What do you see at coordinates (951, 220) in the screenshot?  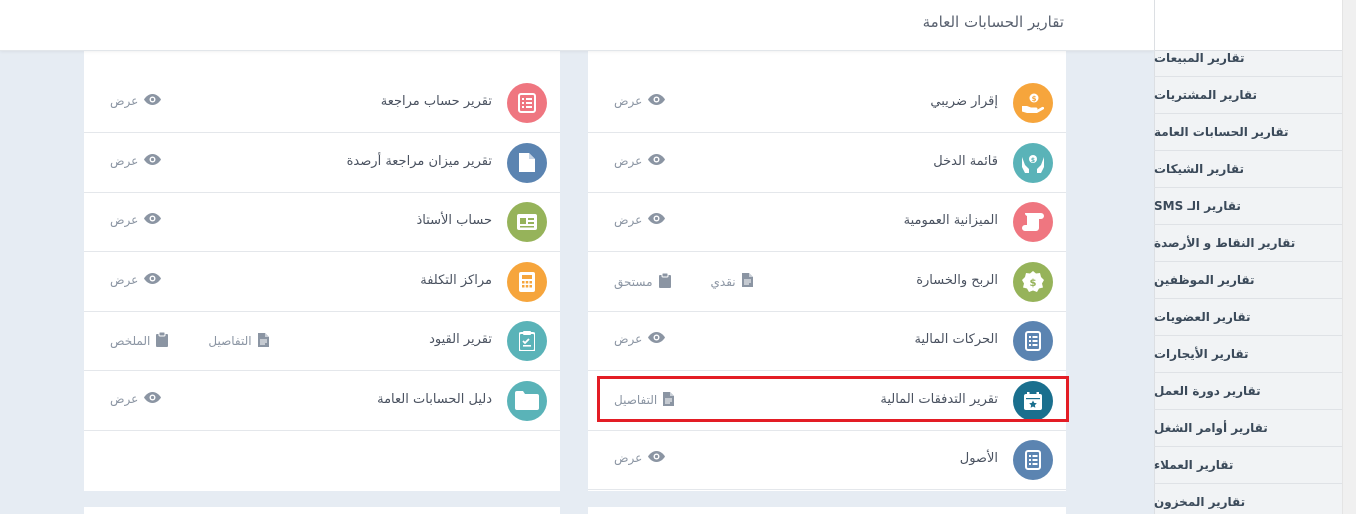 I see `report-title: الميزانية العمومية` at bounding box center [951, 220].